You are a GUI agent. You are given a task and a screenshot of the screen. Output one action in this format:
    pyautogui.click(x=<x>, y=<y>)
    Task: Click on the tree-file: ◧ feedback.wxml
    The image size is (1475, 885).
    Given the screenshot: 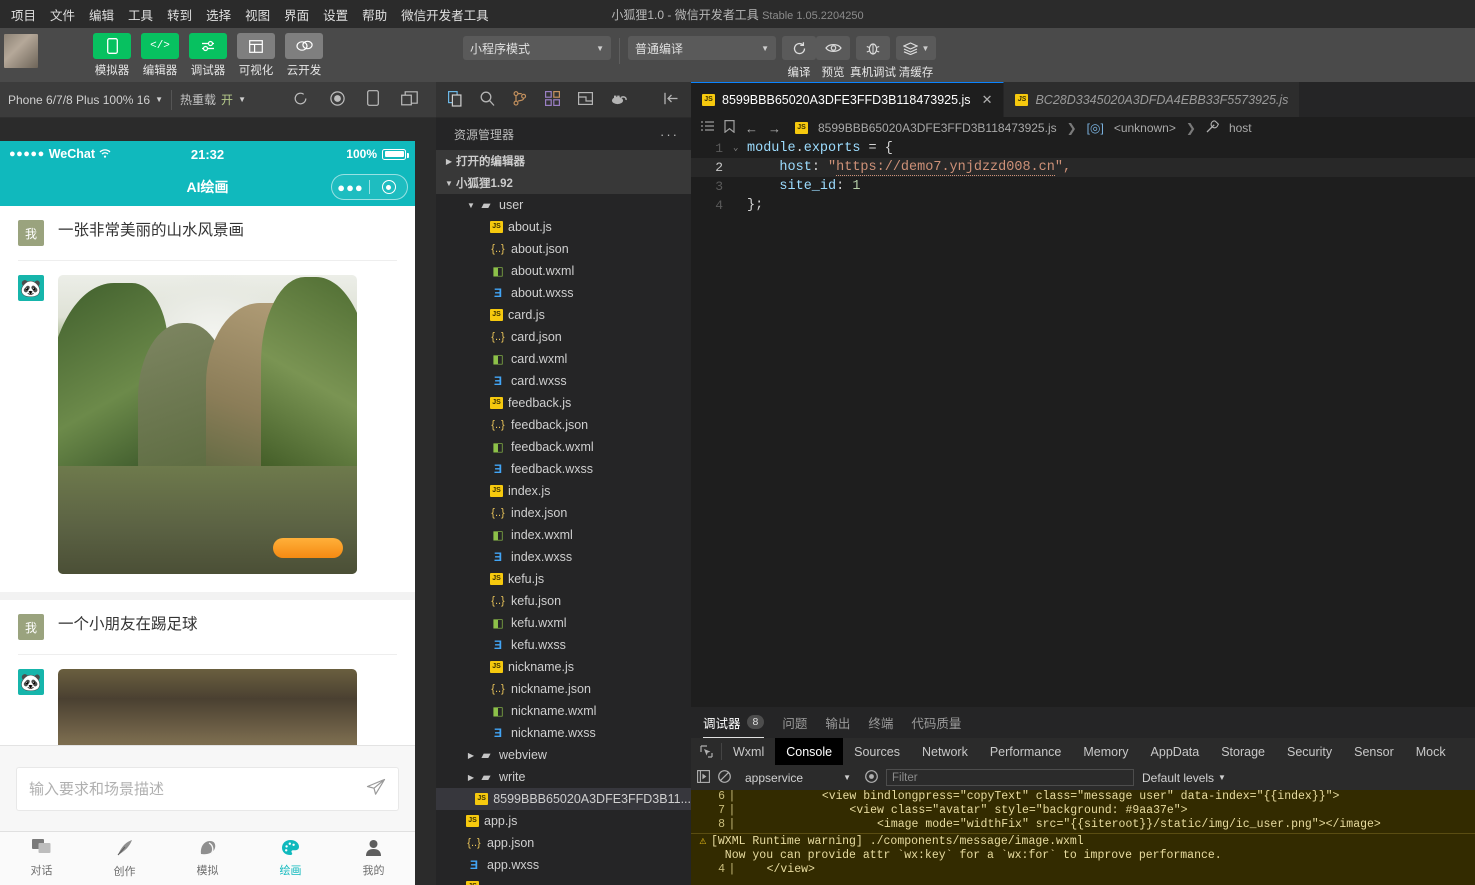 What is the action you would take?
    pyautogui.click(x=563, y=447)
    